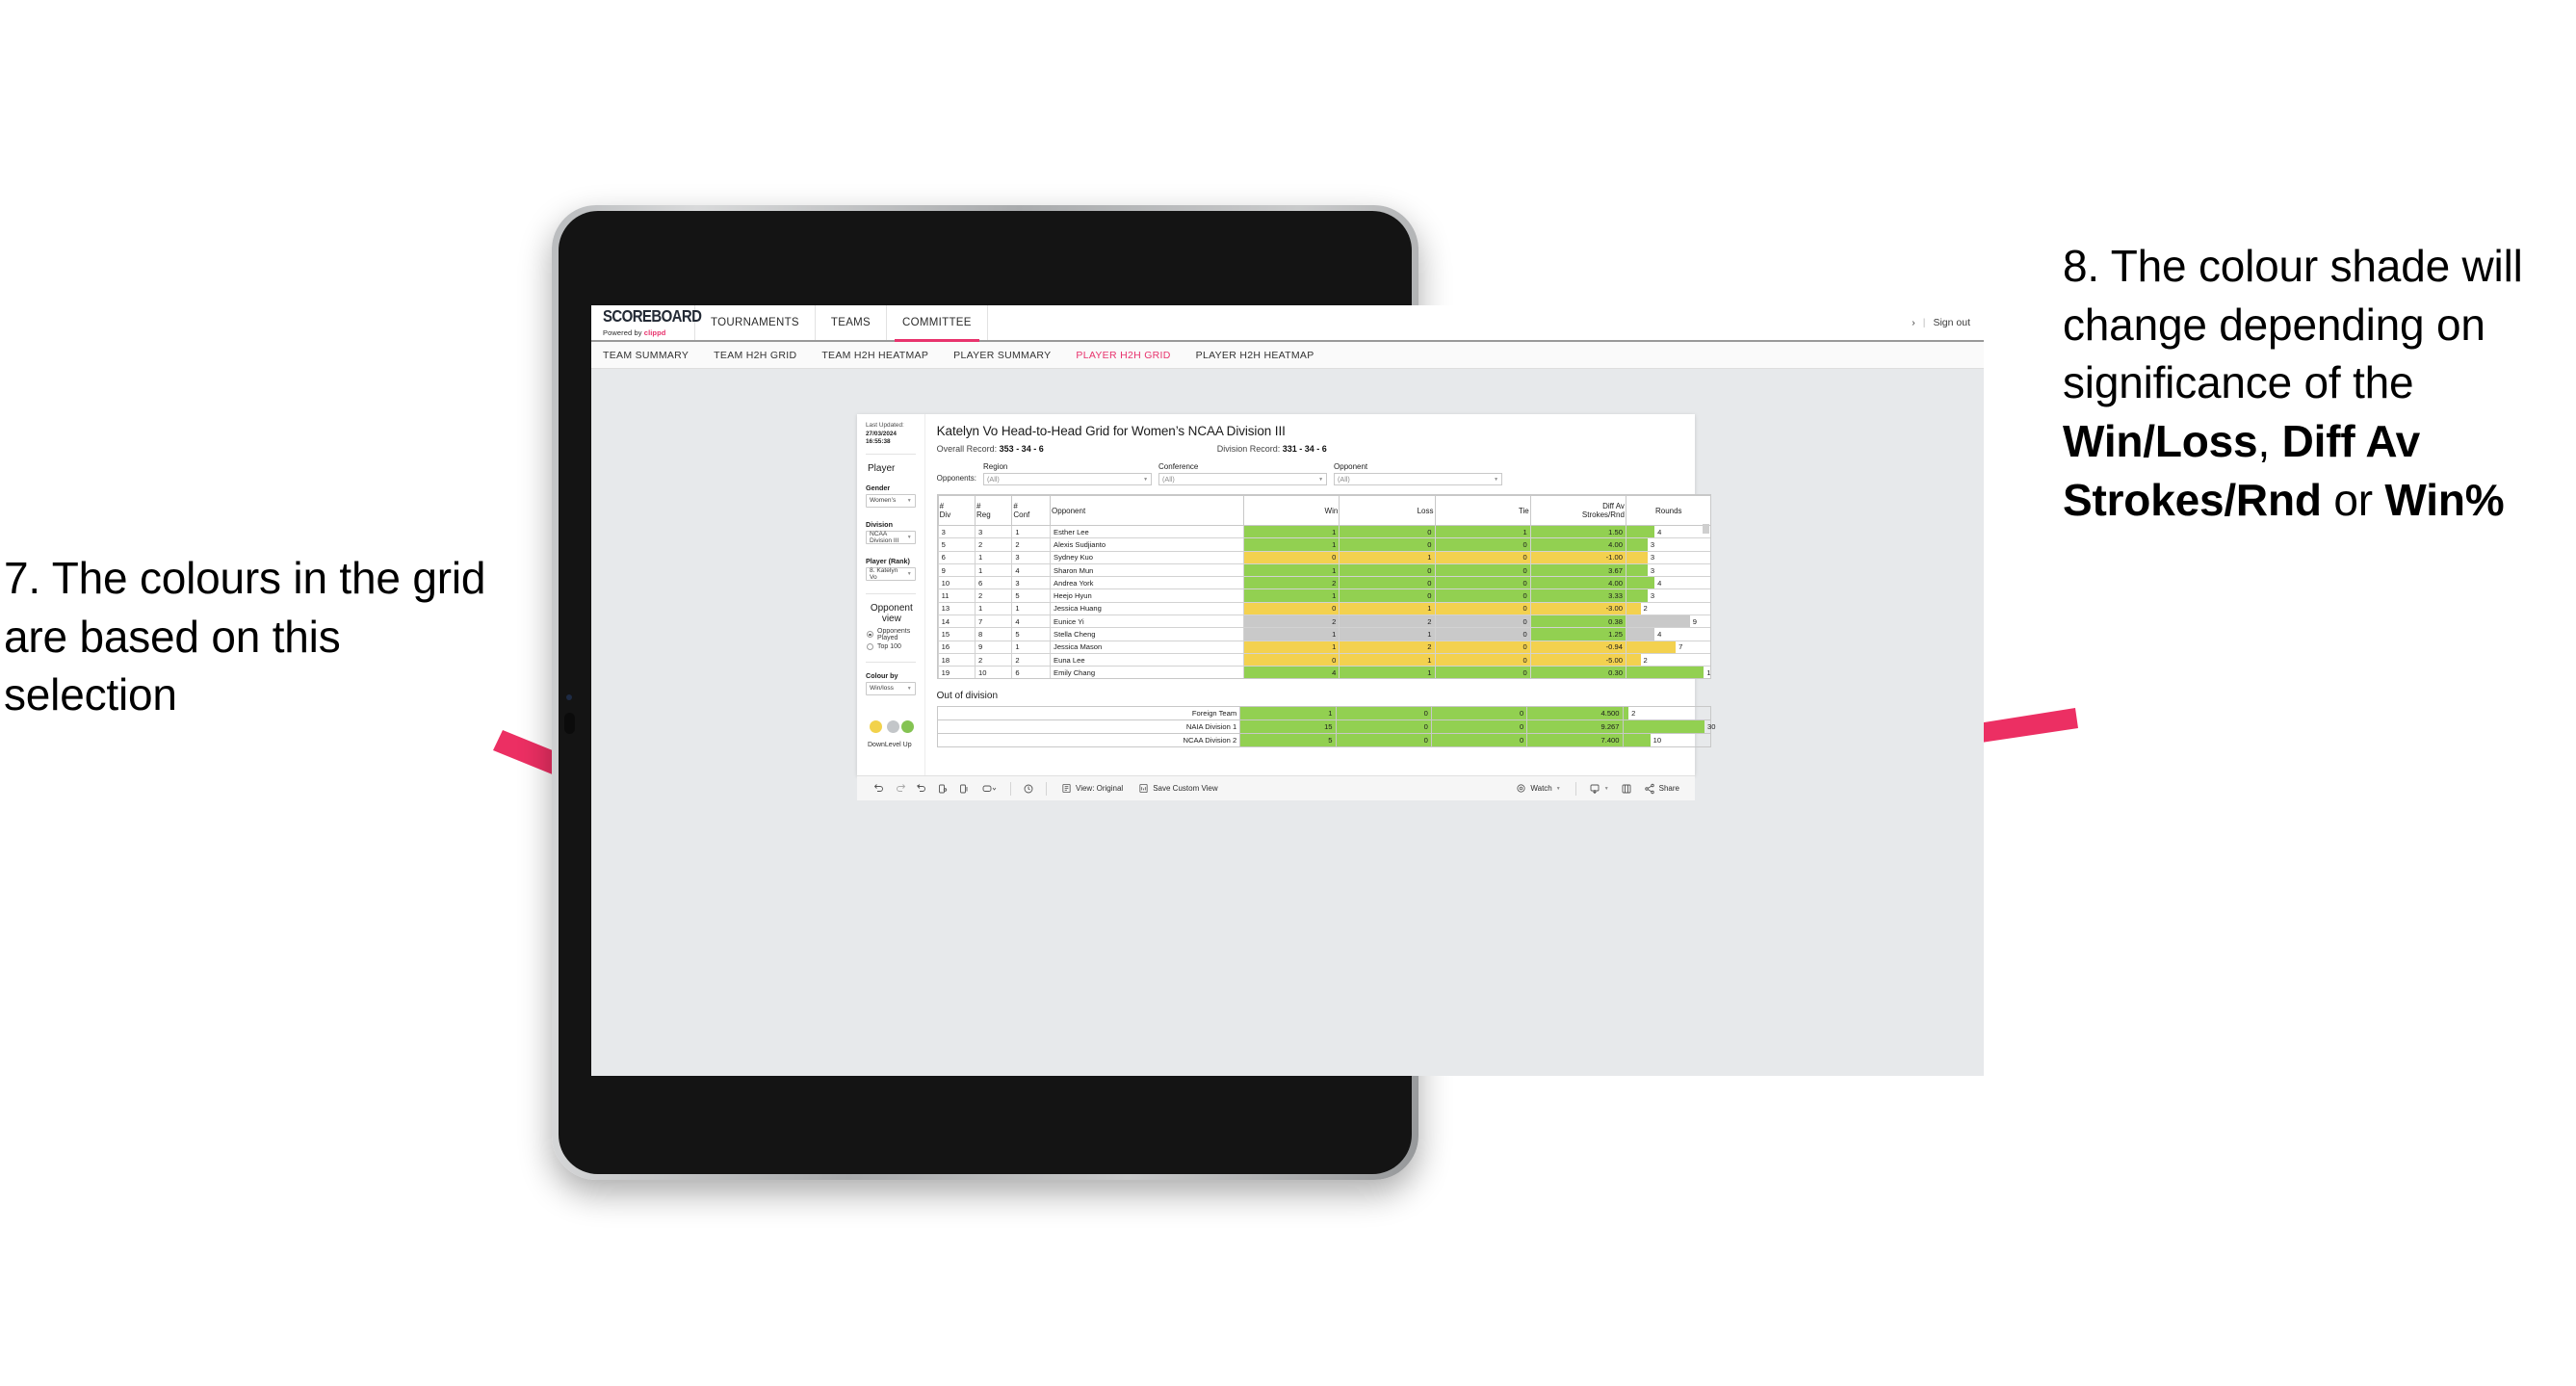 The image size is (2576, 1386). What do you see at coordinates (2444, 499) in the screenshot?
I see `annotation-step-8-bold3: Win%` at bounding box center [2444, 499].